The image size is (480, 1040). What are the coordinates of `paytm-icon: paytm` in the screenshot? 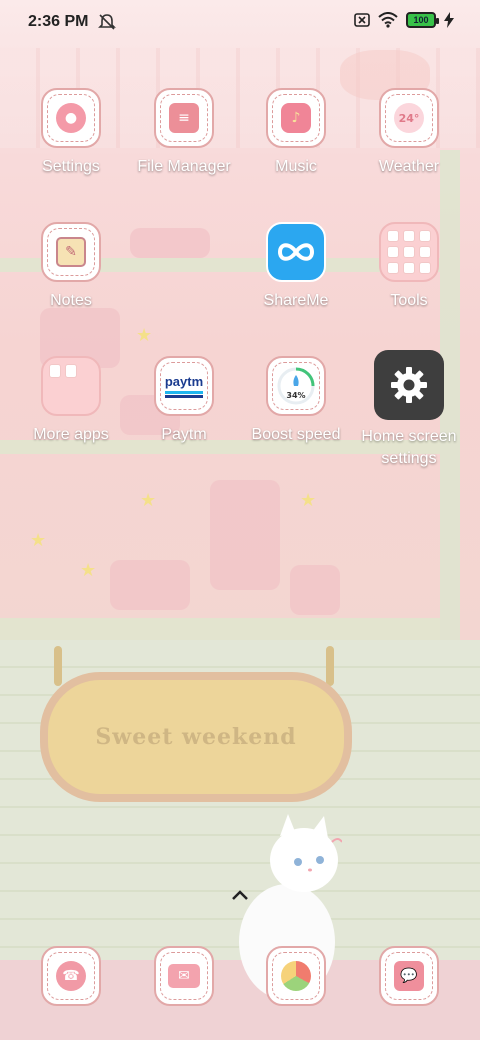 It's located at (184, 386).